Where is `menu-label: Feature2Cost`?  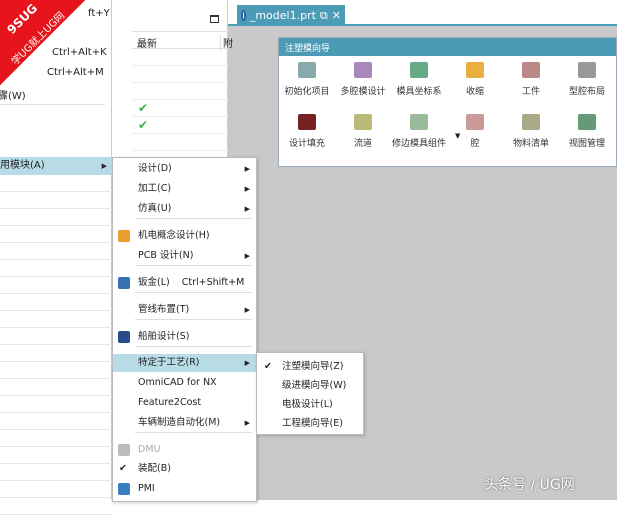
menu-label: Feature2Cost is located at coordinates (170, 402).